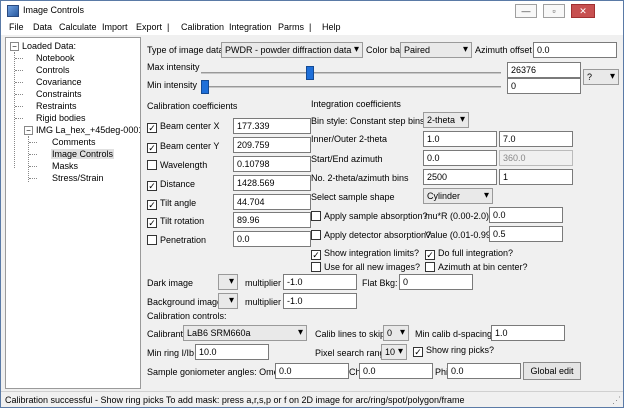 This screenshot has height=408, width=624. I want to click on 2theta-bins-input: 2500, so click(460, 177).